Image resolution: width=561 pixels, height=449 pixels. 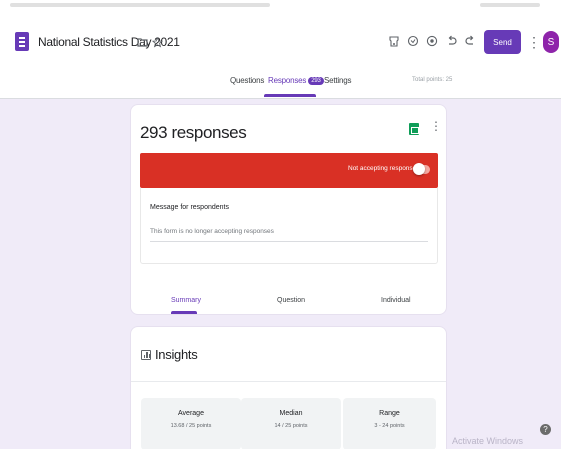 I want to click on stat-label: Median, so click(x=291, y=413).